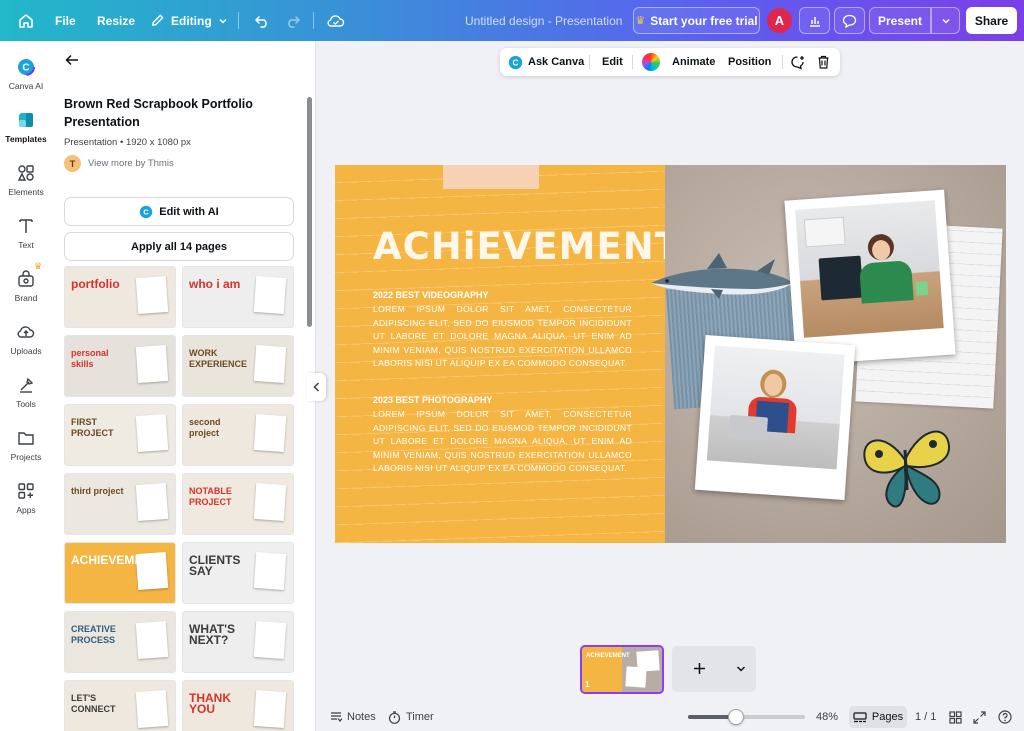  Describe the element at coordinates (26, 290) in the screenshot. I see `rail-item-brand: ♛ Brand` at that location.